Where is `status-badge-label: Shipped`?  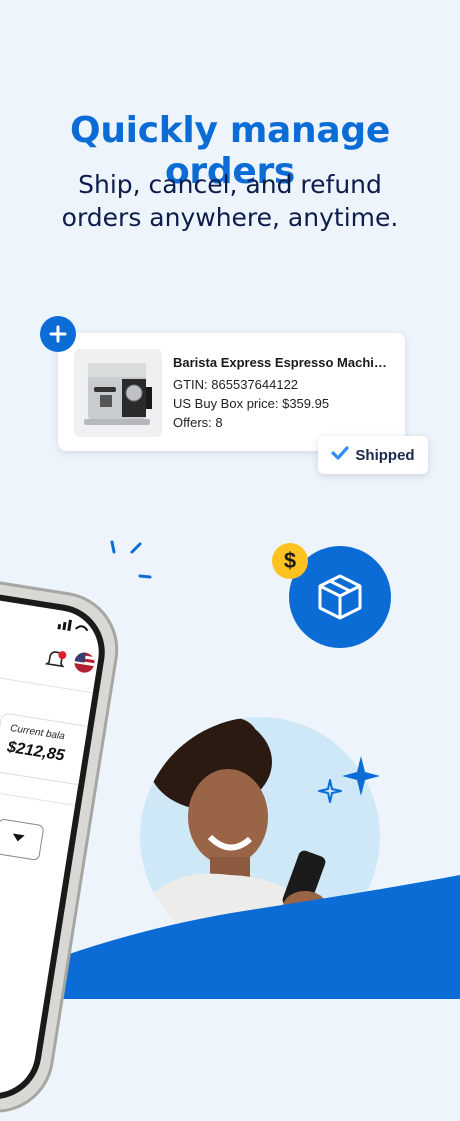 status-badge-label: Shipped is located at coordinates (385, 455).